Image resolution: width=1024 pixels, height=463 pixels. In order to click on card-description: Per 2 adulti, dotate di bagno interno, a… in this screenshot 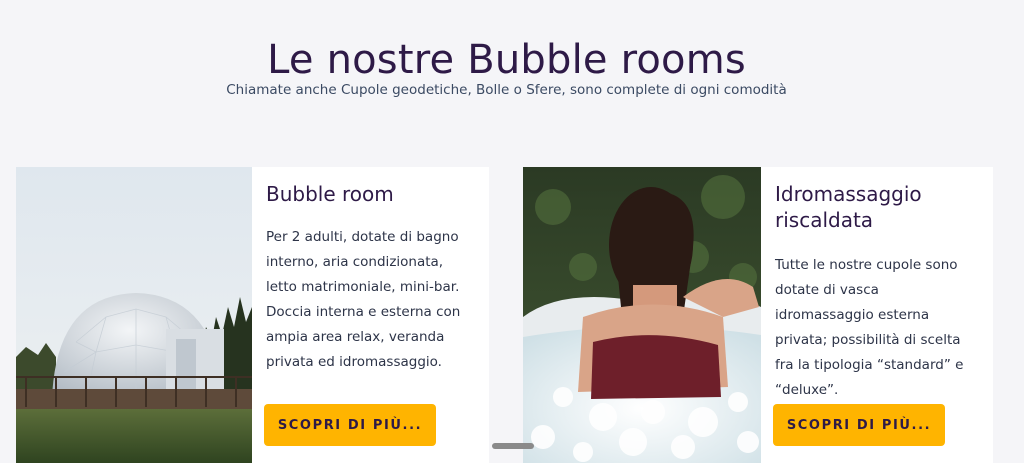, I will do `click(363, 299)`.